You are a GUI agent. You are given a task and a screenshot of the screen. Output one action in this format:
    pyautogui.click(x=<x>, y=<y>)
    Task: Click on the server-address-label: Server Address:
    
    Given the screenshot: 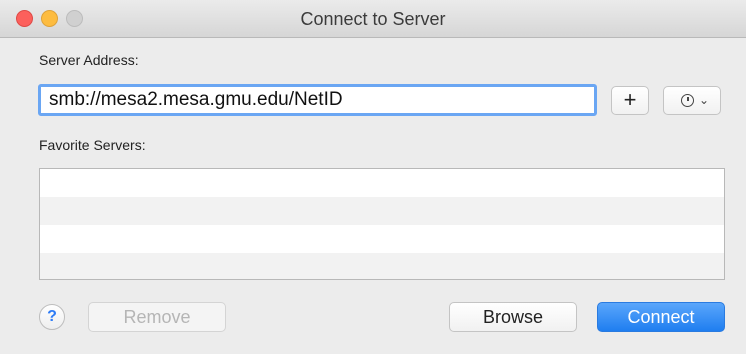 What is the action you would take?
    pyautogui.click(x=89, y=60)
    